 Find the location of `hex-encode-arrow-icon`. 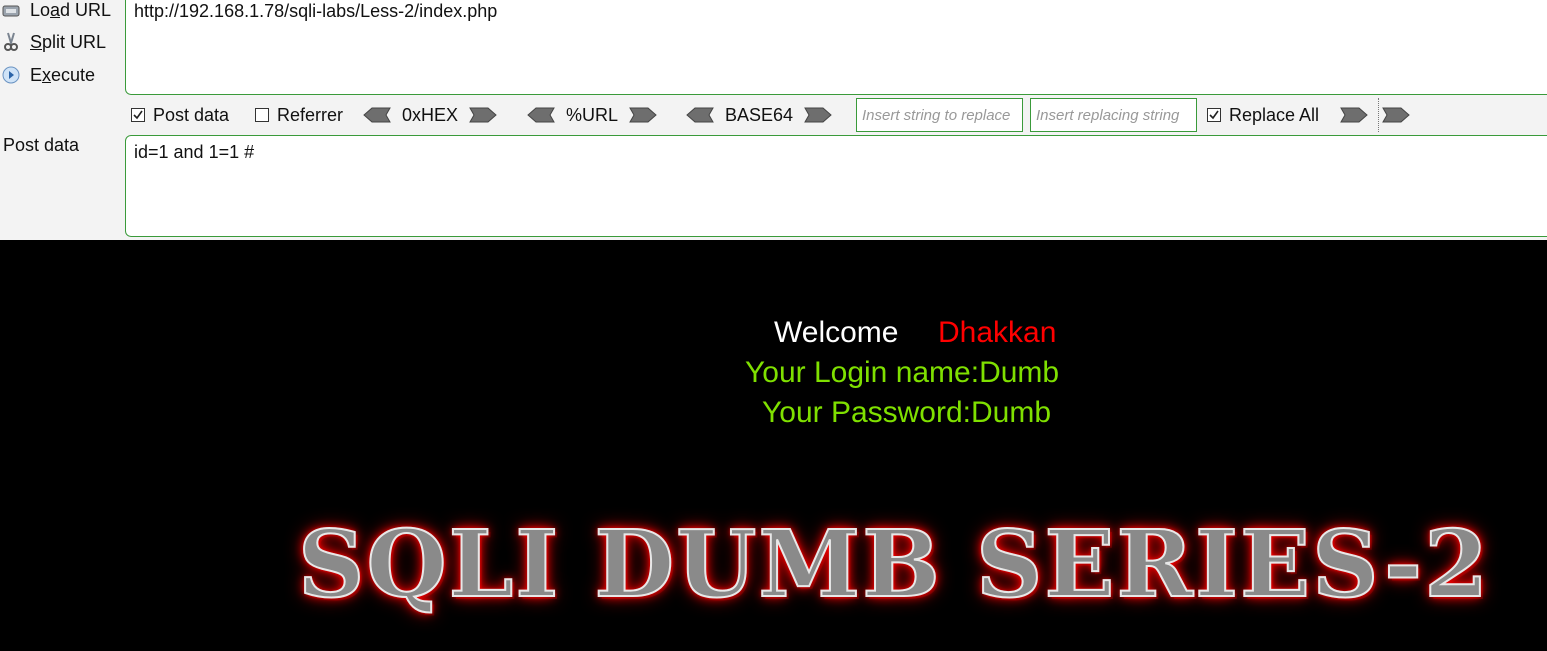

hex-encode-arrow-icon is located at coordinates (483, 115).